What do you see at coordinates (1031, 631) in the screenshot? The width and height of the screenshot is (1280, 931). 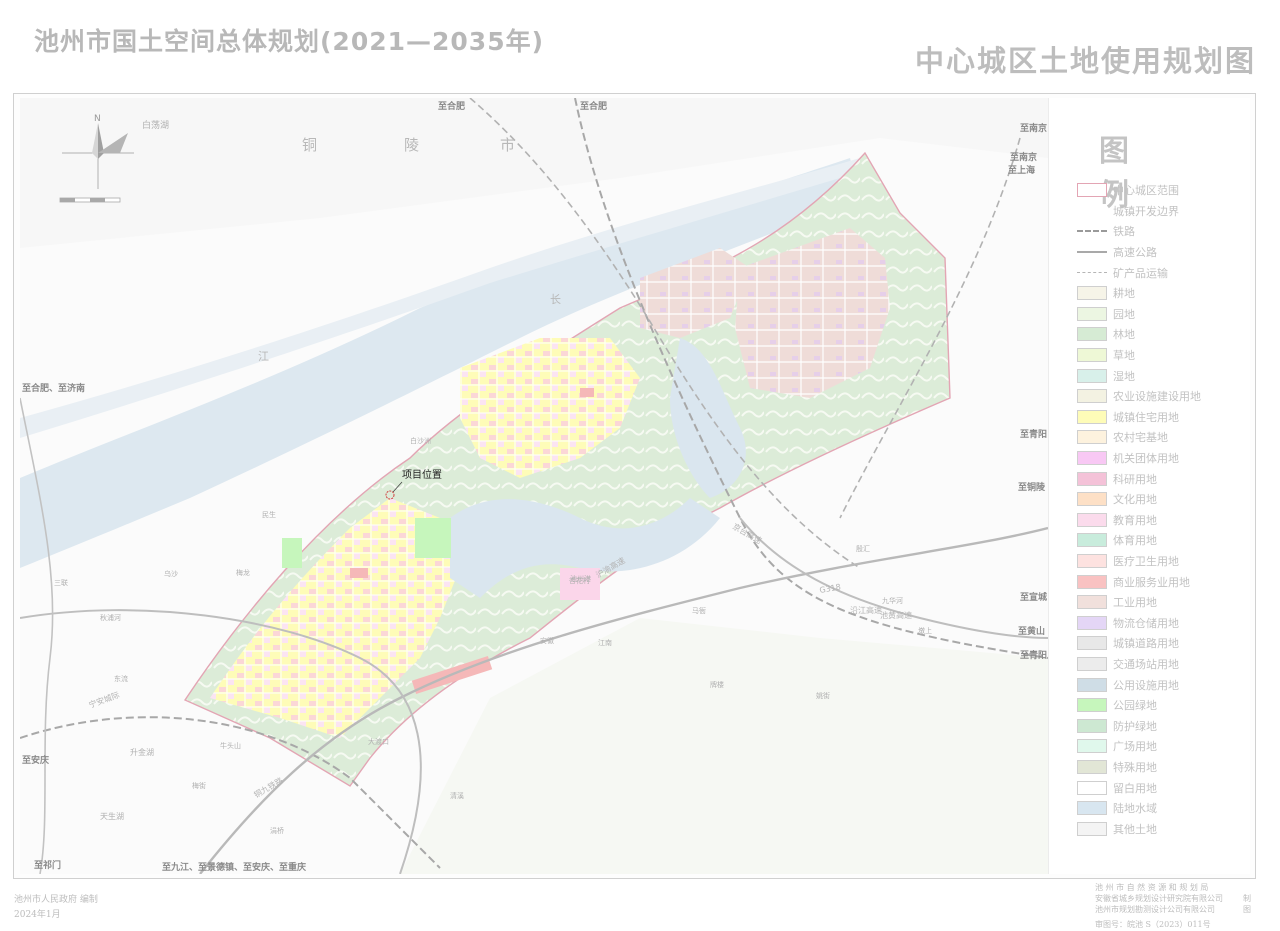 I see `place-label: 至黄山` at bounding box center [1031, 631].